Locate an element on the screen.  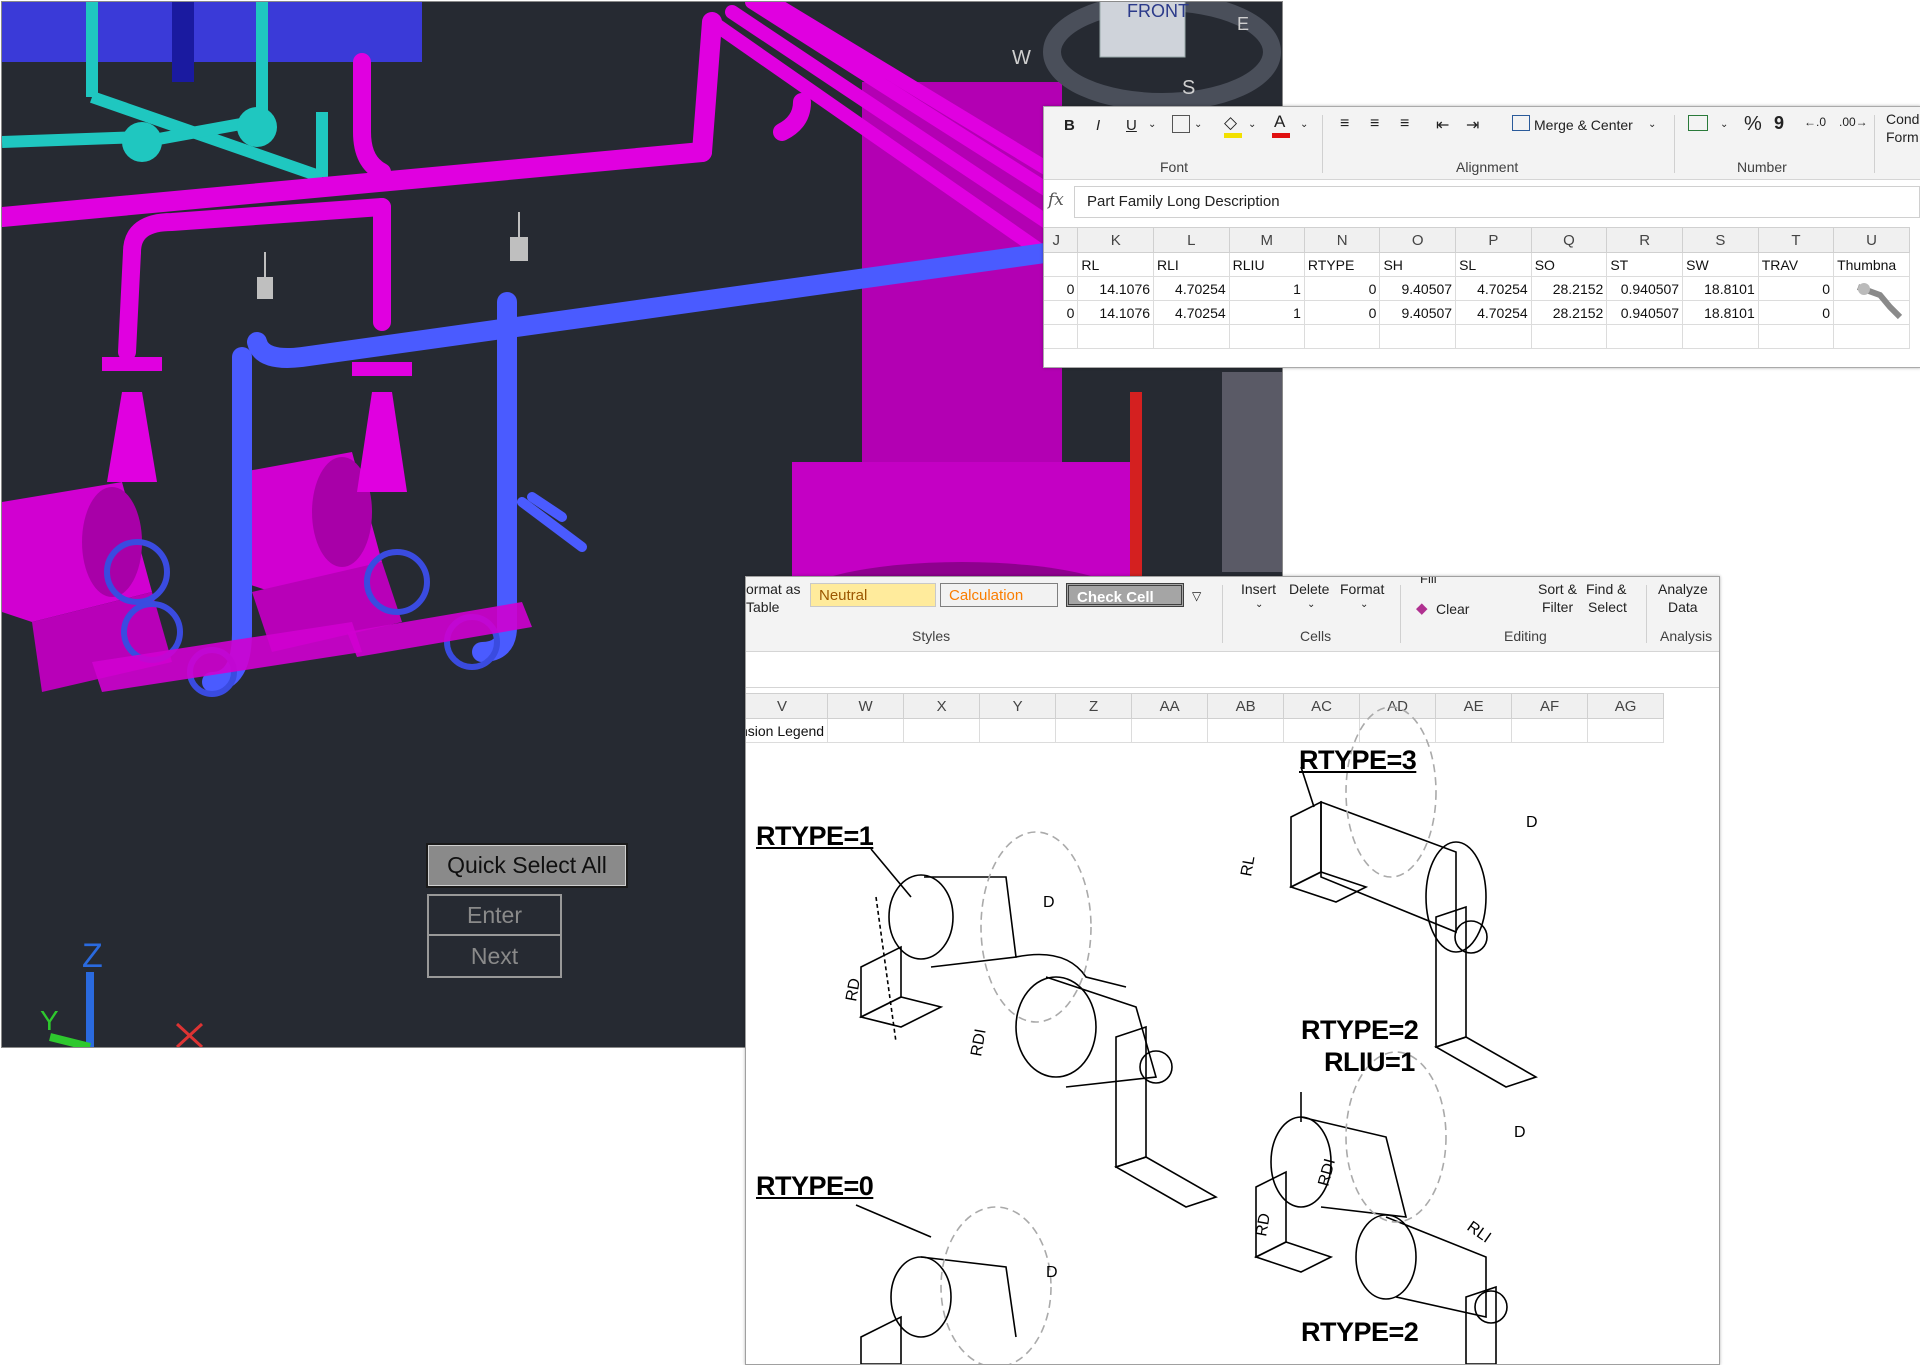
column-header: K is located at coordinates (1116, 240).